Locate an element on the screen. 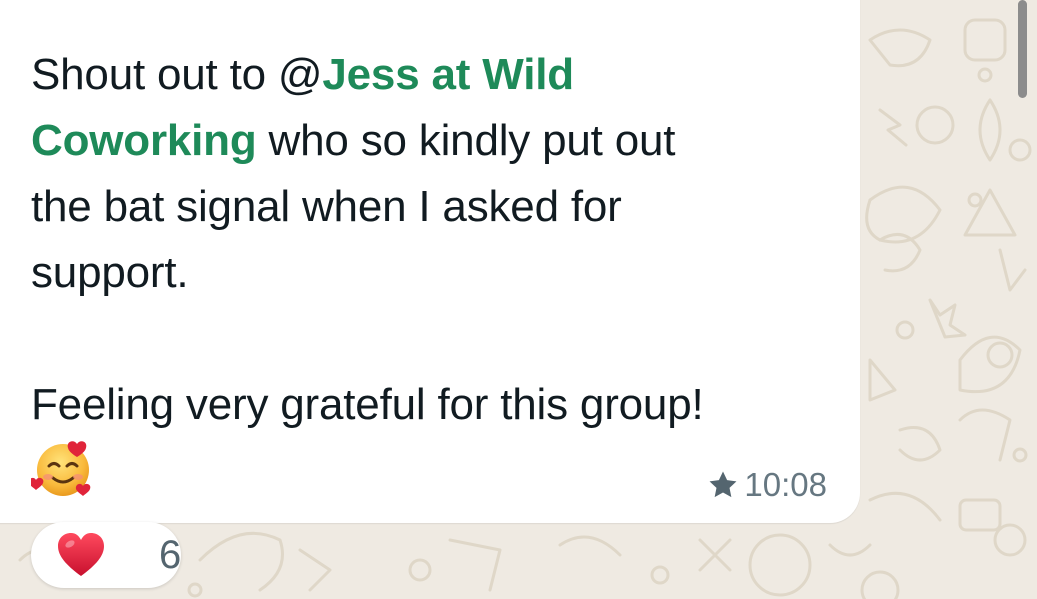 This screenshot has width=1037, height=599. message-text-rest: who so kindly put out is located at coordinates (466, 140).